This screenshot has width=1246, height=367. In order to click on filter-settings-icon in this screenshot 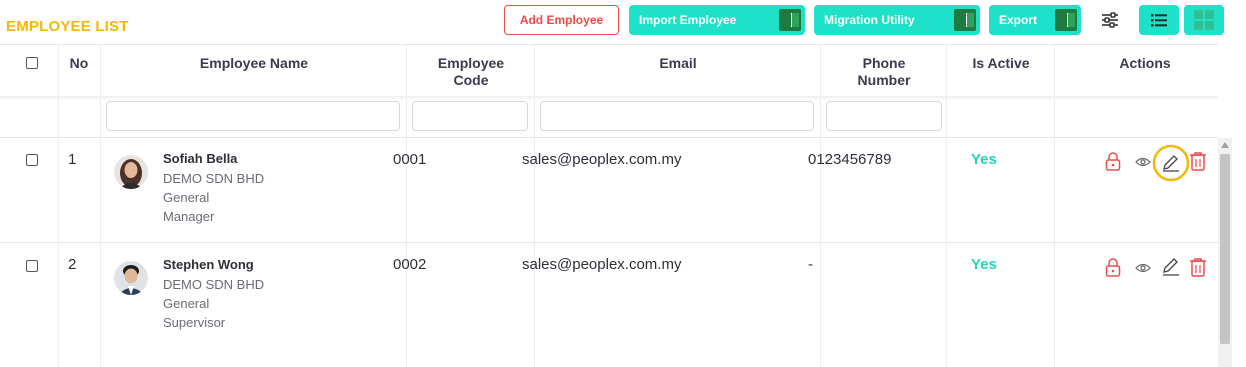, I will do `click(1110, 20)`.